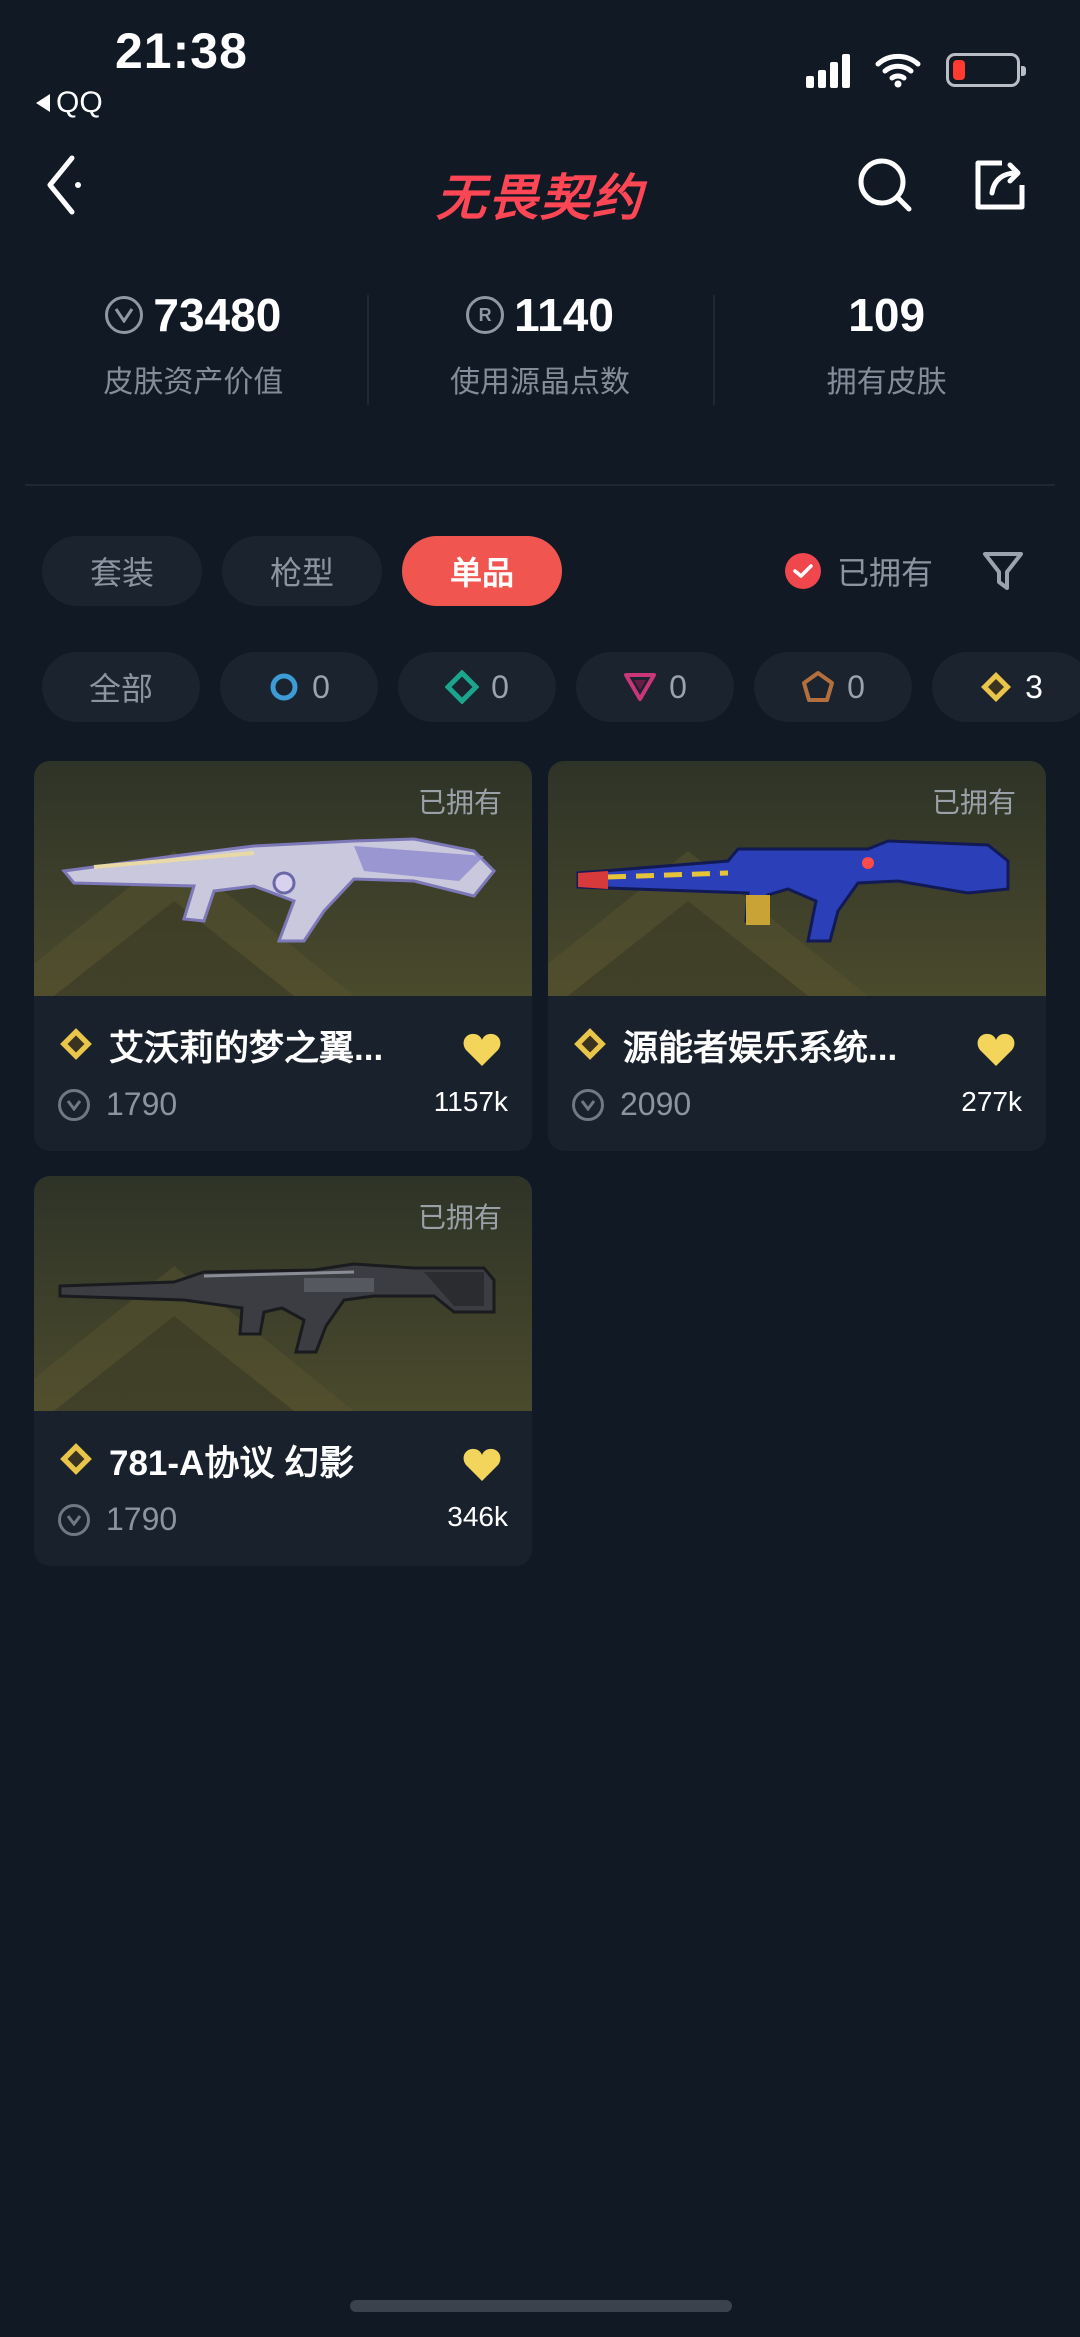 The image size is (1080, 2337). What do you see at coordinates (284, 687) in the screenshot?
I see `select-tier-icon` at bounding box center [284, 687].